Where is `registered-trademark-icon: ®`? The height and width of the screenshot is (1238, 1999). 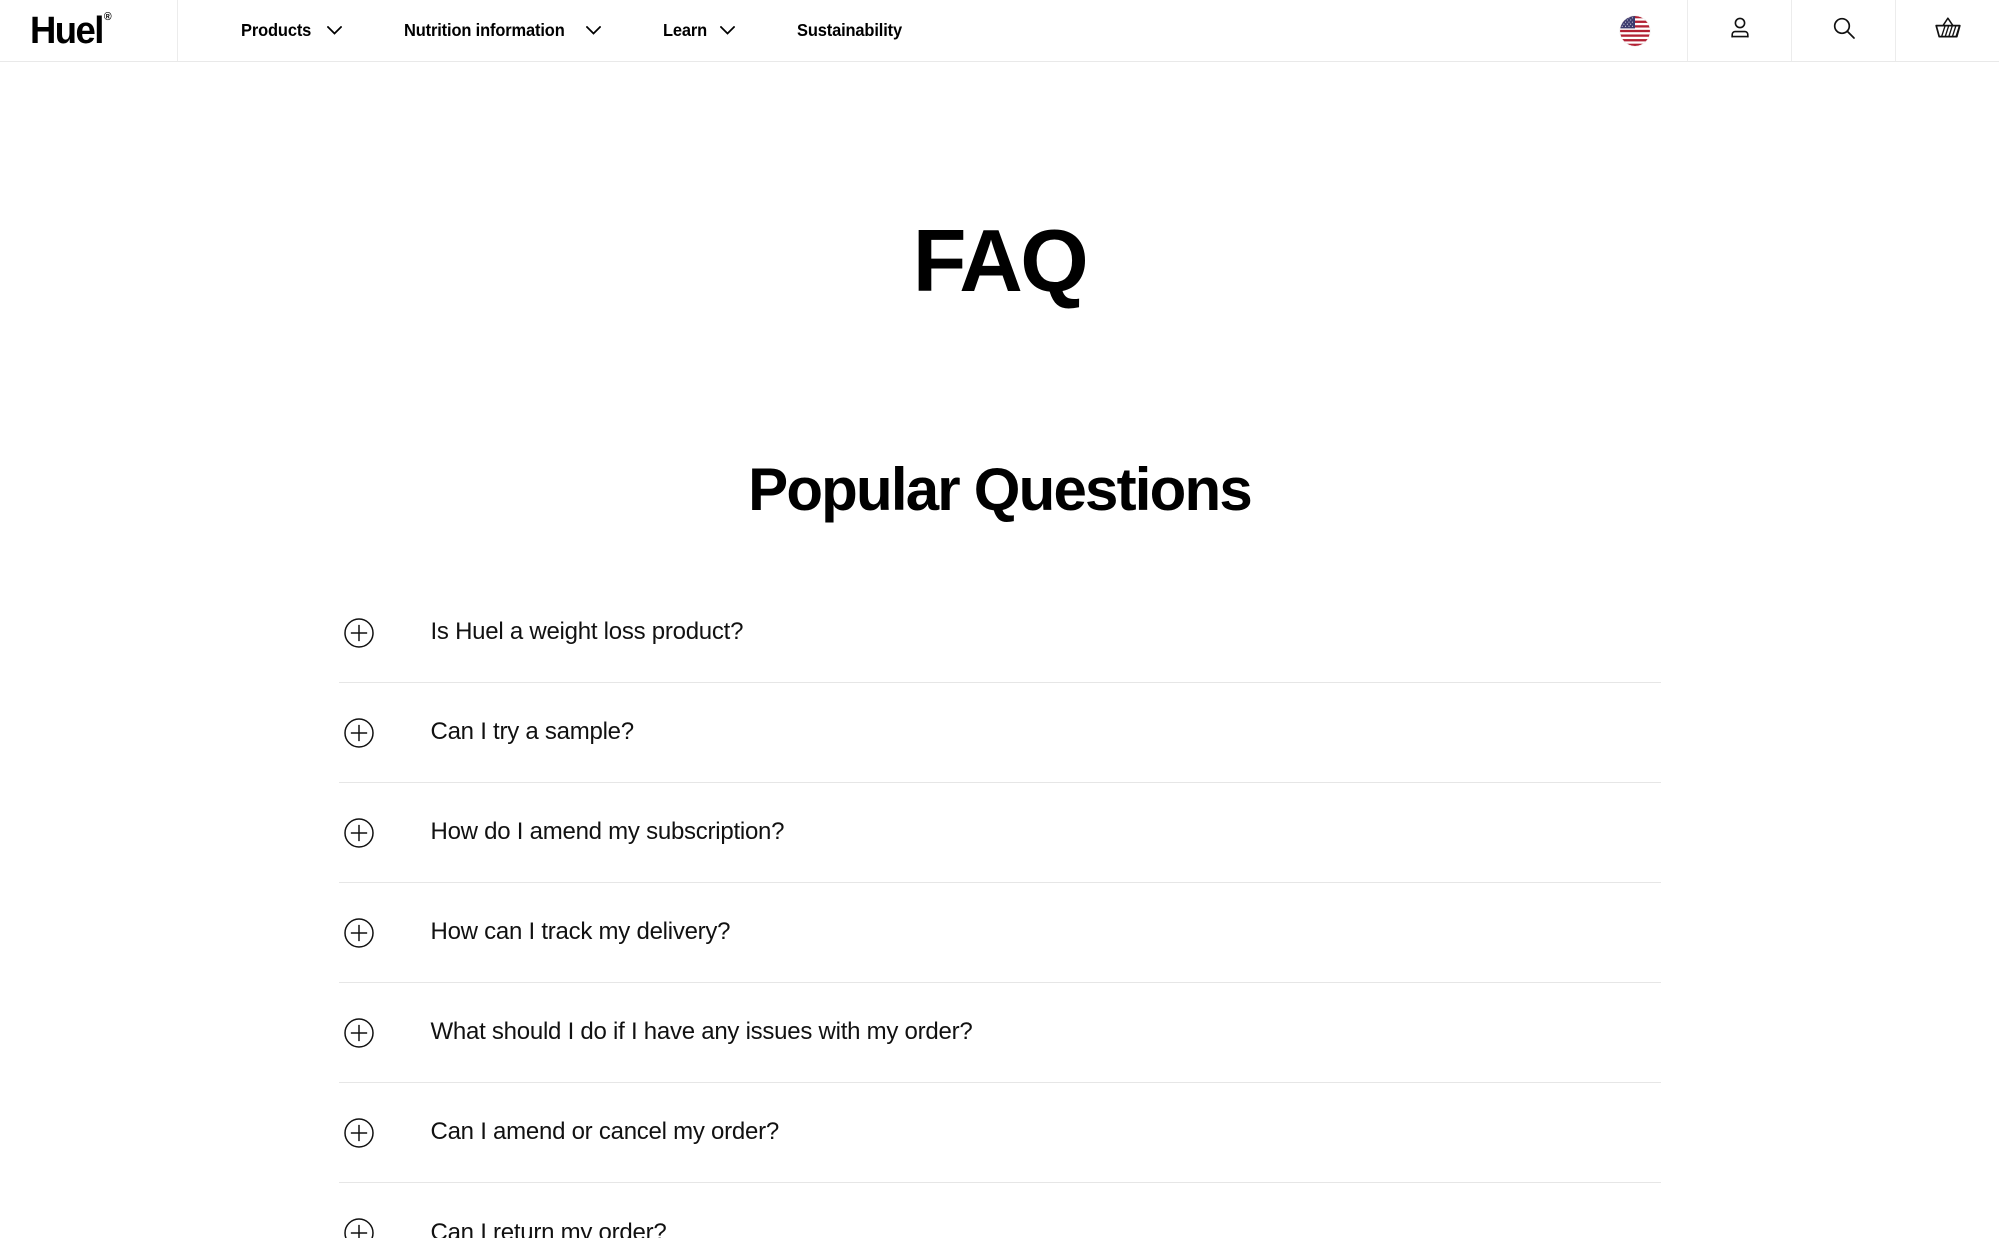
registered-trademark-icon: ® is located at coordinates (107, 16).